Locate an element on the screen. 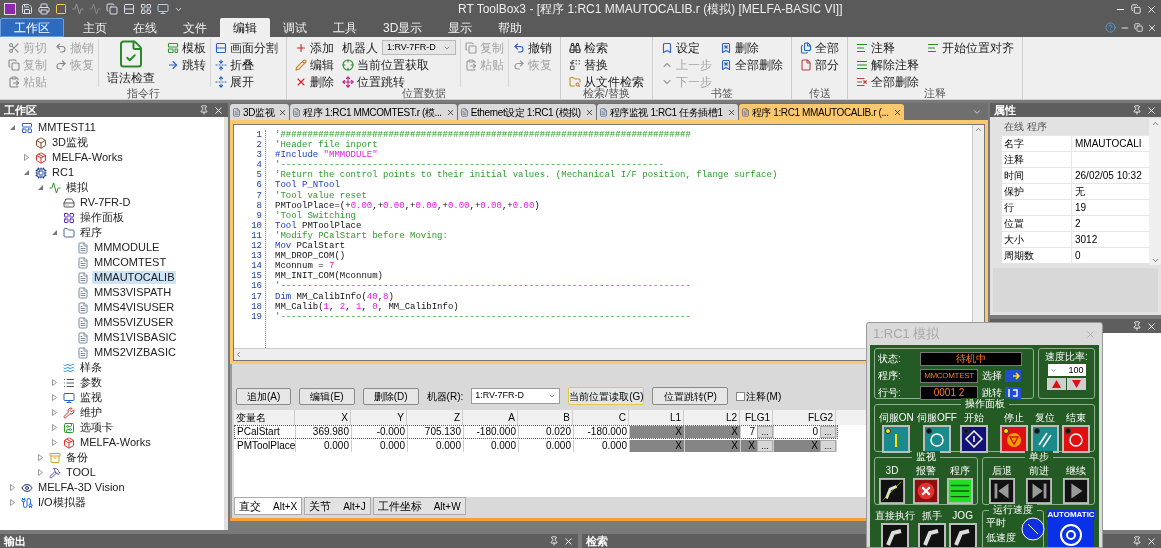 The image size is (1161, 548). hand-tool-button is located at coordinates (932, 535).